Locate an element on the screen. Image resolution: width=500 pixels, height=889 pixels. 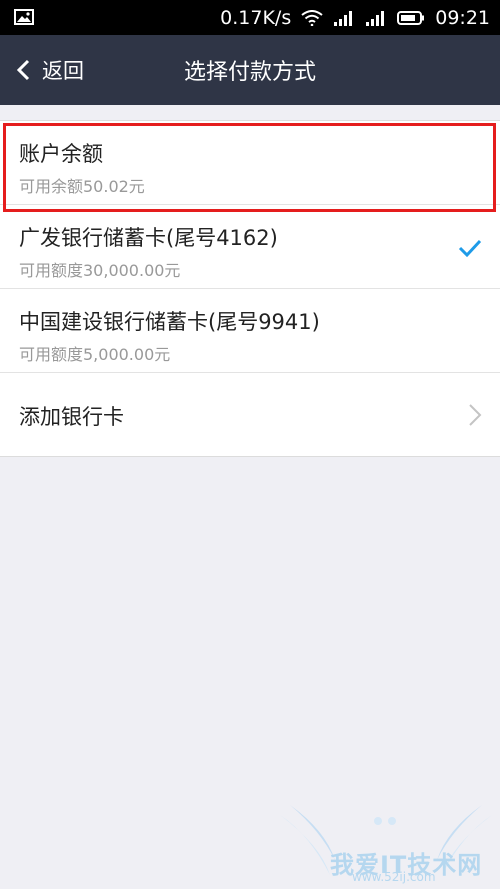
payment-option-balance: 账户余额 可用余额50.02元 is located at coordinates (250, 163).